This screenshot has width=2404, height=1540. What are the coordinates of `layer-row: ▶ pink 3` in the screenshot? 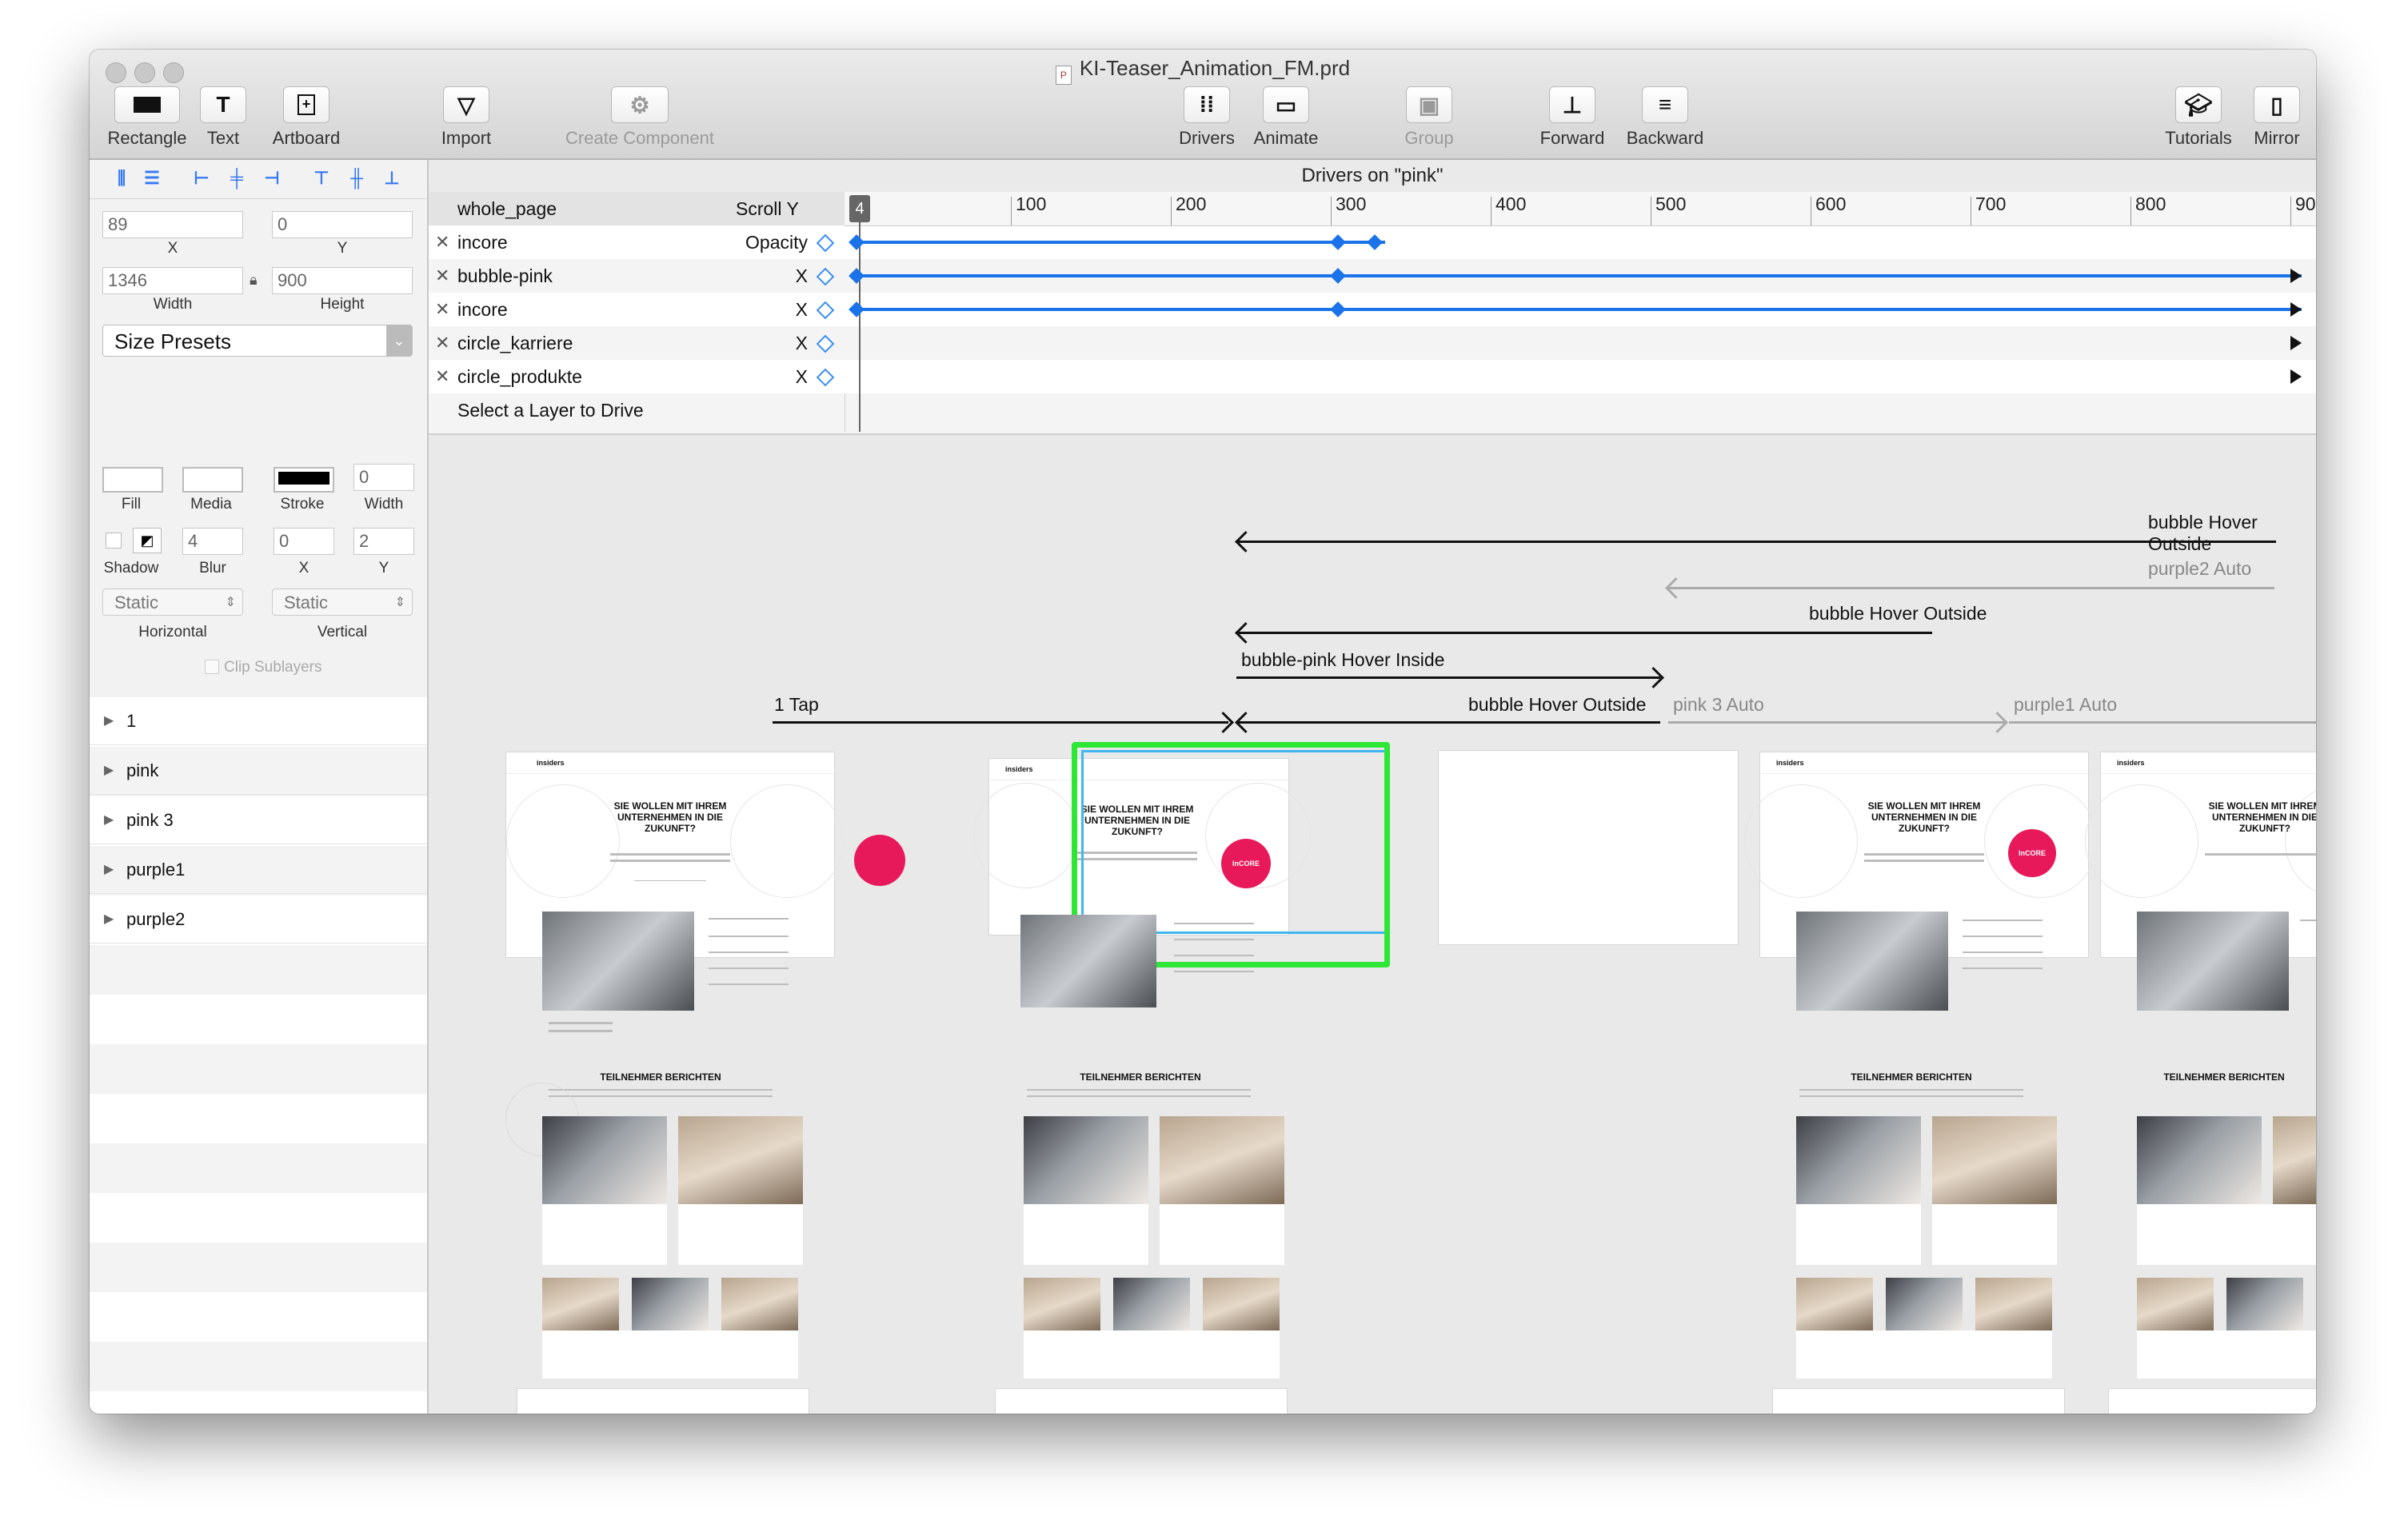 It's located at (258, 820).